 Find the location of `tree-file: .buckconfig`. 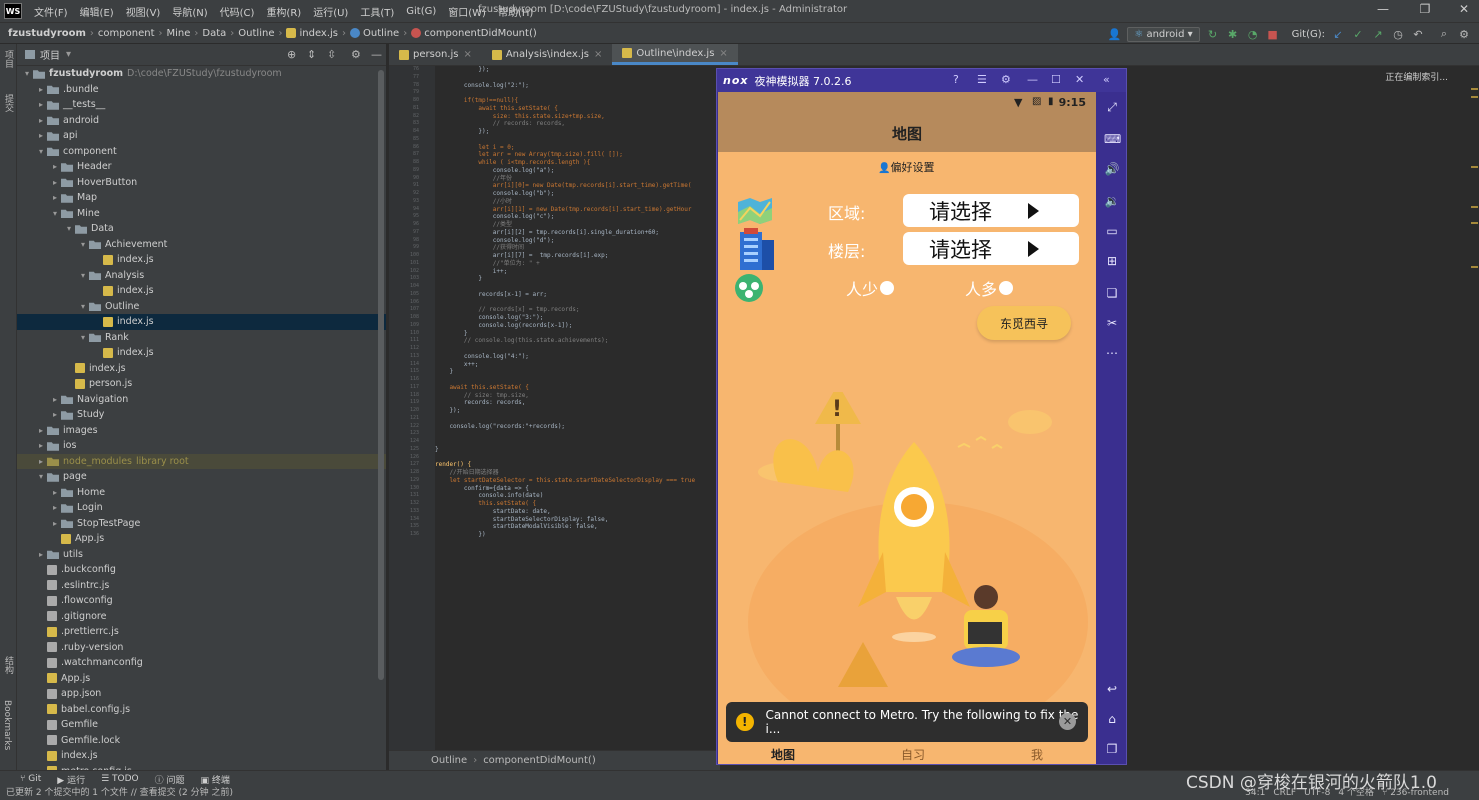

tree-file: .buckconfig is located at coordinates (201, 570).